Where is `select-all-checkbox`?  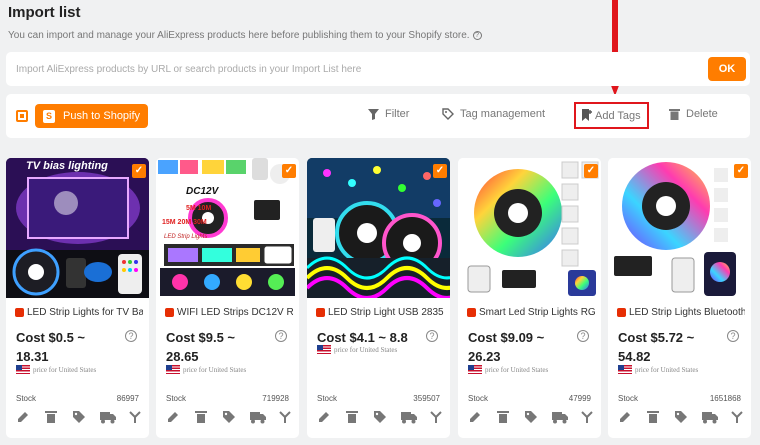
select-all-checkbox is located at coordinates (22, 116).